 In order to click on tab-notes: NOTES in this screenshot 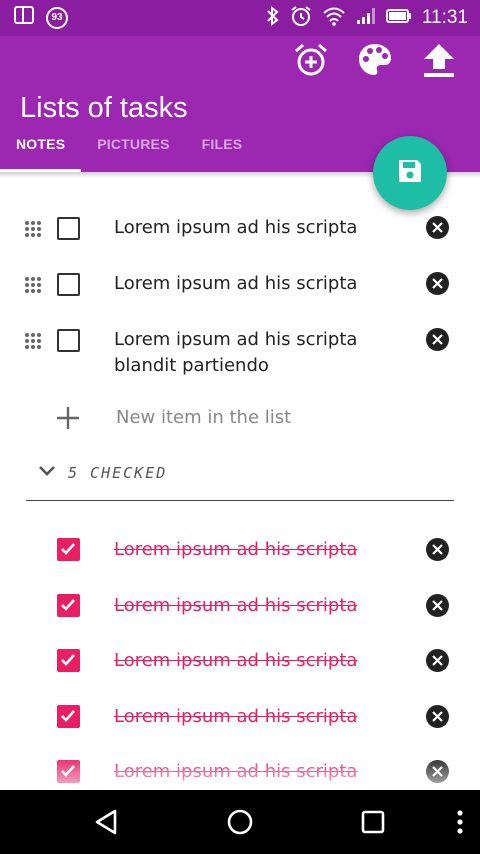, I will do `click(41, 150)`.